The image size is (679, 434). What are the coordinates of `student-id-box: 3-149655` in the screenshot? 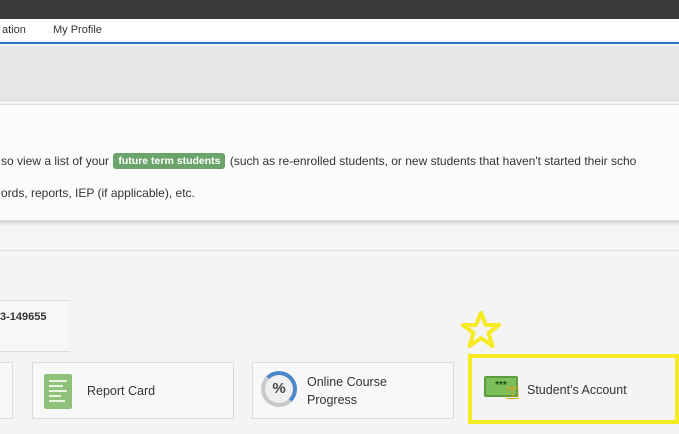 It's located at (35, 326).